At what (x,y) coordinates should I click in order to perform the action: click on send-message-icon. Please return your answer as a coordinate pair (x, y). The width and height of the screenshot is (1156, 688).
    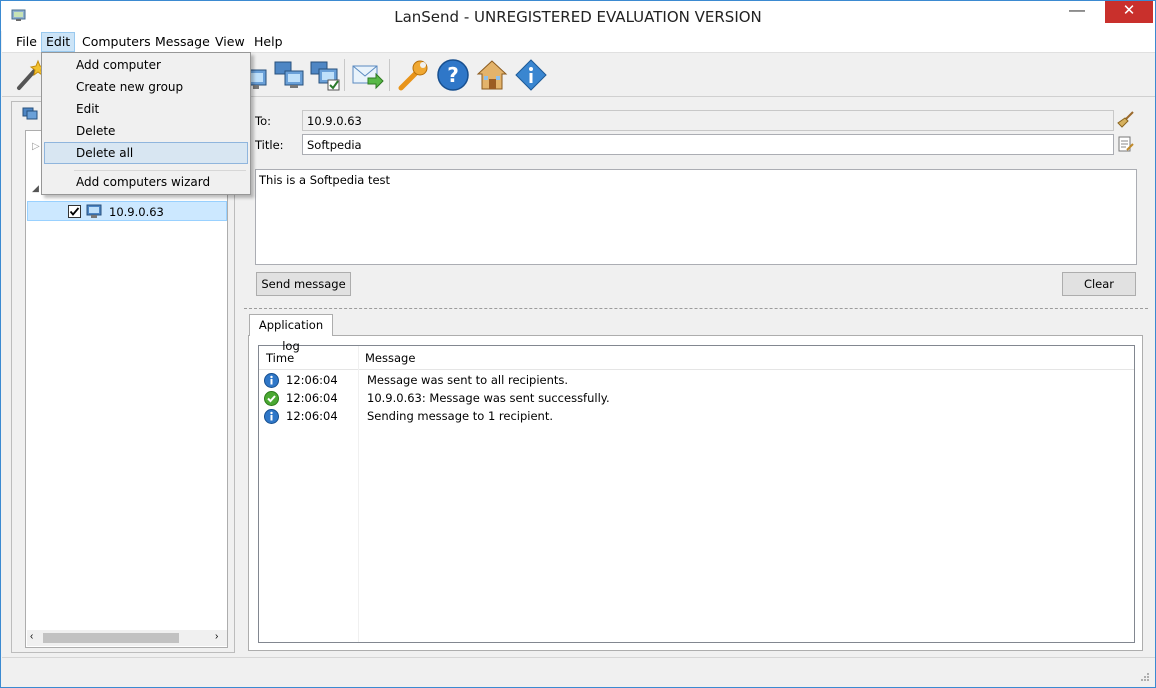
    Looking at the image, I should click on (367, 75).